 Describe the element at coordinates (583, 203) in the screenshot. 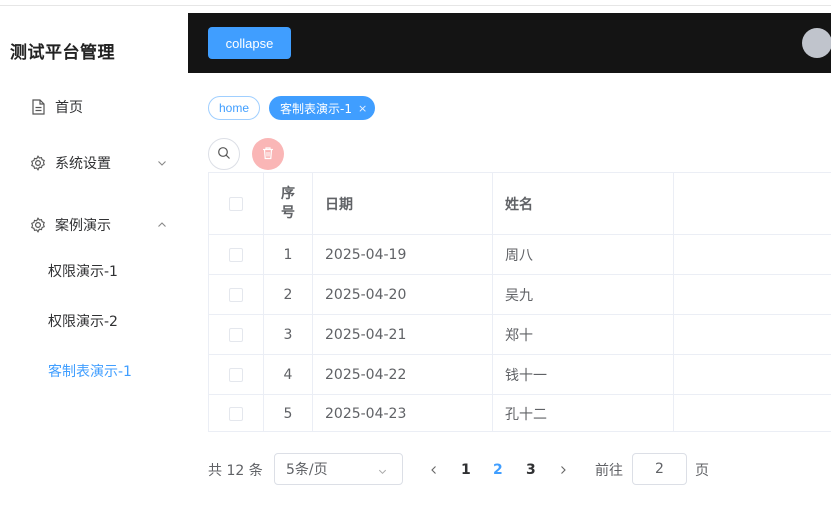

I see `column-header-name: 姓名` at that location.